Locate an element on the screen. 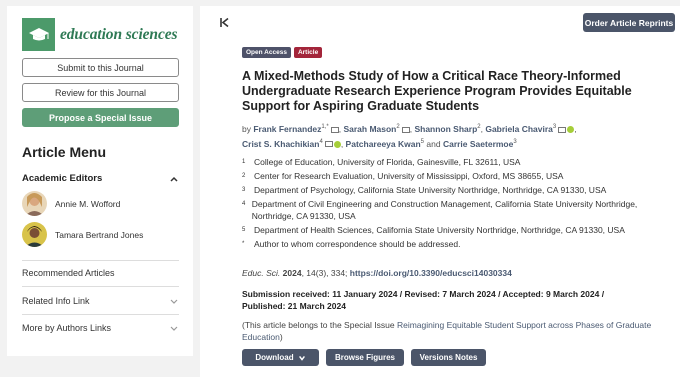  graduation-cap-icon is located at coordinates (38, 34).